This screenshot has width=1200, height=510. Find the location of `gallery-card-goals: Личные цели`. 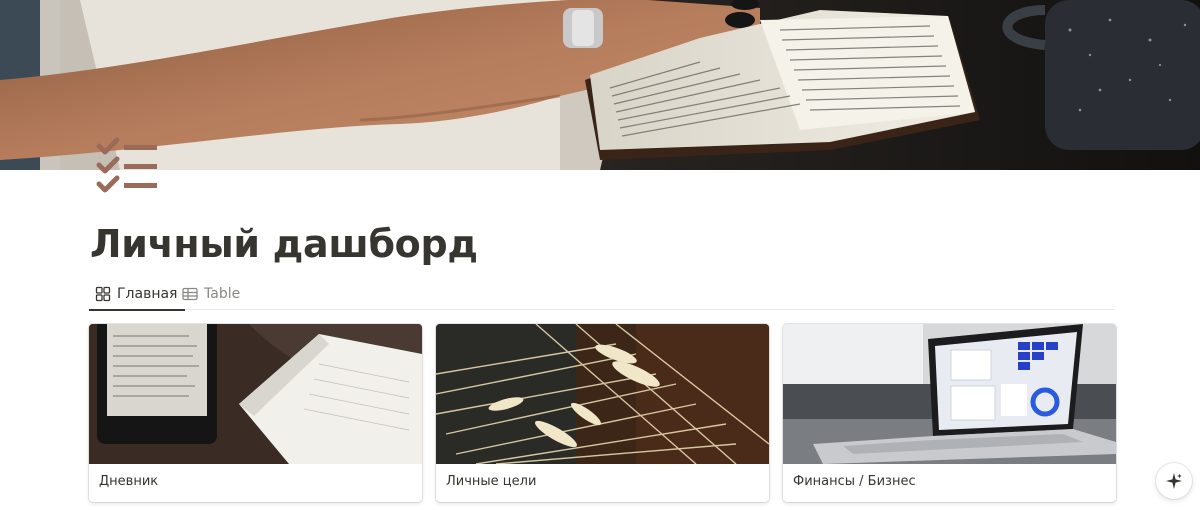

gallery-card-goals: Личные цели is located at coordinates (602, 413).